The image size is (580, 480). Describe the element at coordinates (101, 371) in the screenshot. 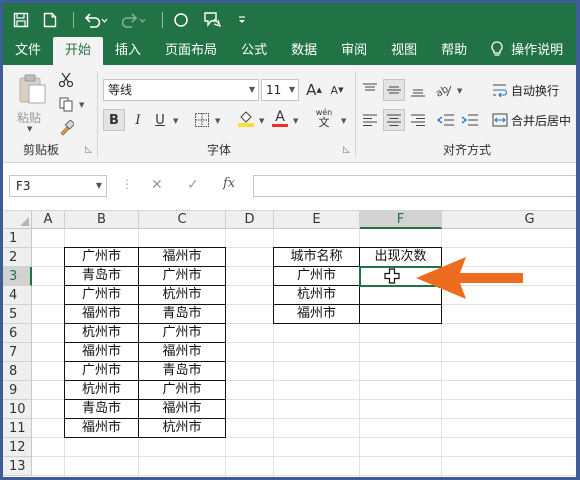

I see `cell-b8: 广州市` at that location.